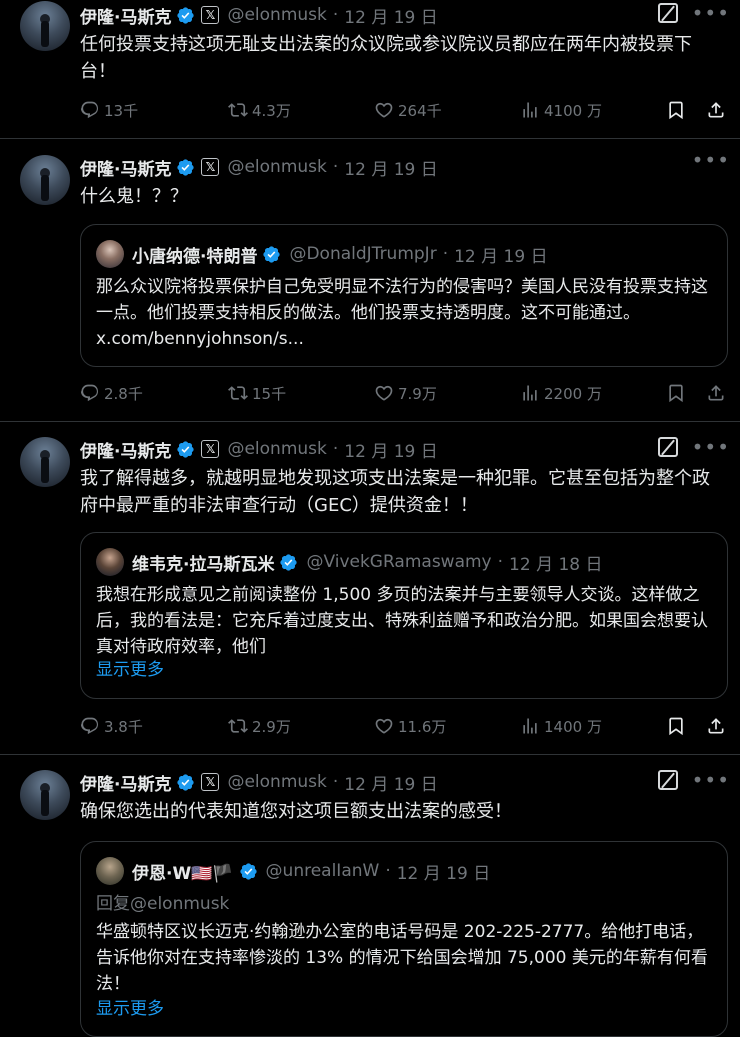  Describe the element at coordinates (257, 393) in the screenshot. I see `repost-button: 15千` at that location.